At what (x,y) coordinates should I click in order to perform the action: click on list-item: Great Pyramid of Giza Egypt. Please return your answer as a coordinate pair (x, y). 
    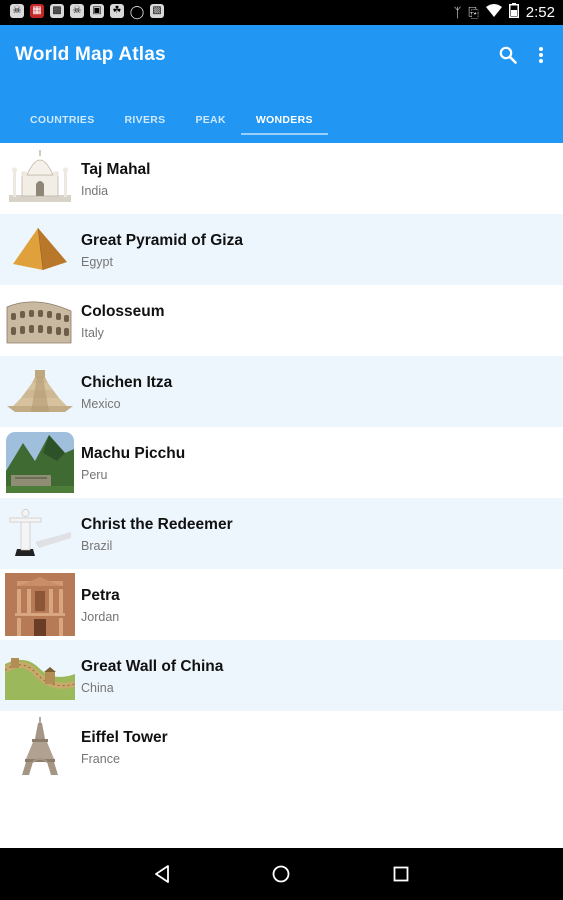
    Looking at the image, I should click on (281, 249).